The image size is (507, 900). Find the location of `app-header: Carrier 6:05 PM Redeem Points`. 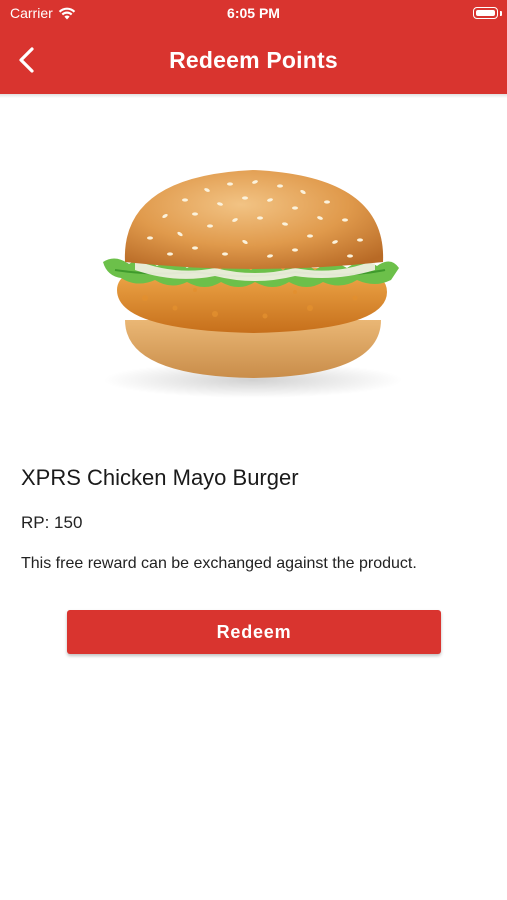

app-header: Carrier 6:05 PM Redeem Points is located at coordinates (253, 47).